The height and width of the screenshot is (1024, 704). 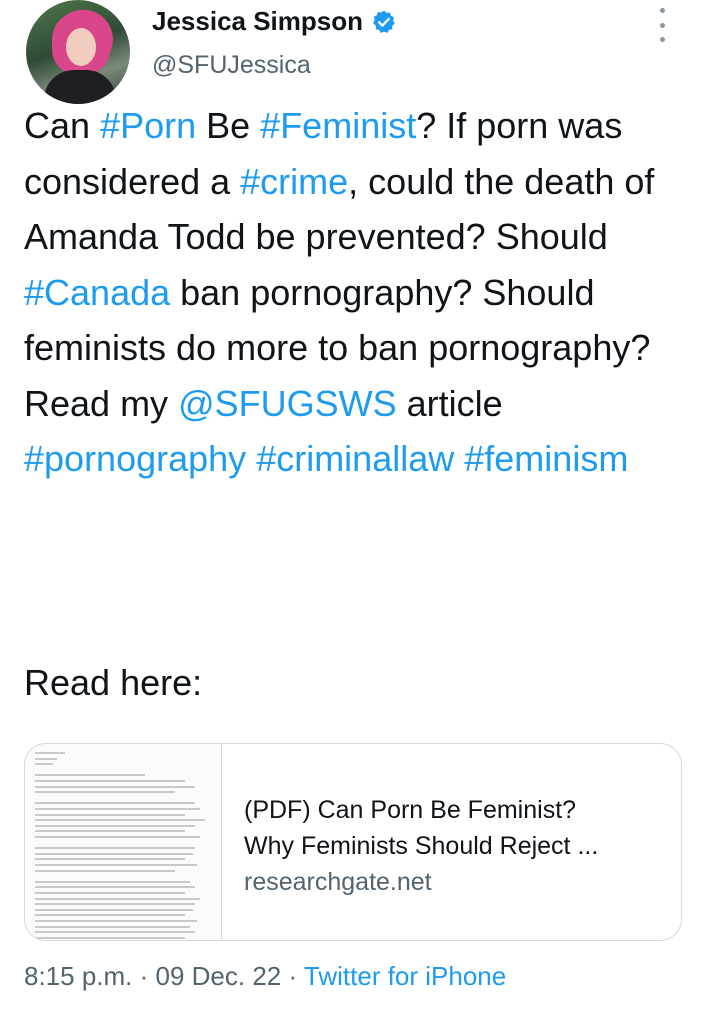 I want to click on tweet-text-segment: Be, so click(x=228, y=125).